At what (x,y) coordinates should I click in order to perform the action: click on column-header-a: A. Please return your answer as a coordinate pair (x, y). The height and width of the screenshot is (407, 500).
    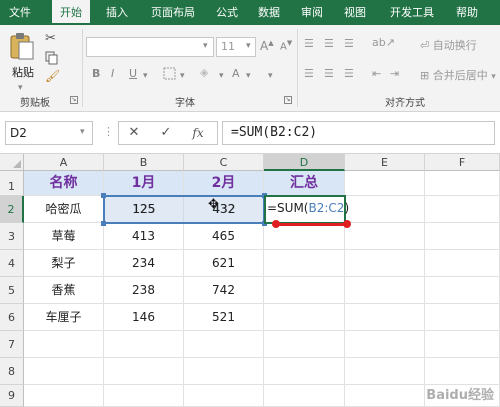
    Looking at the image, I should click on (64, 162).